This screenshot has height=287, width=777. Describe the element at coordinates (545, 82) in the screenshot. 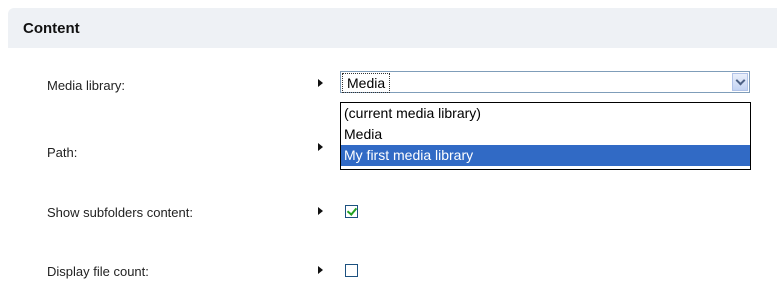

I see `media-library-select: Media` at that location.